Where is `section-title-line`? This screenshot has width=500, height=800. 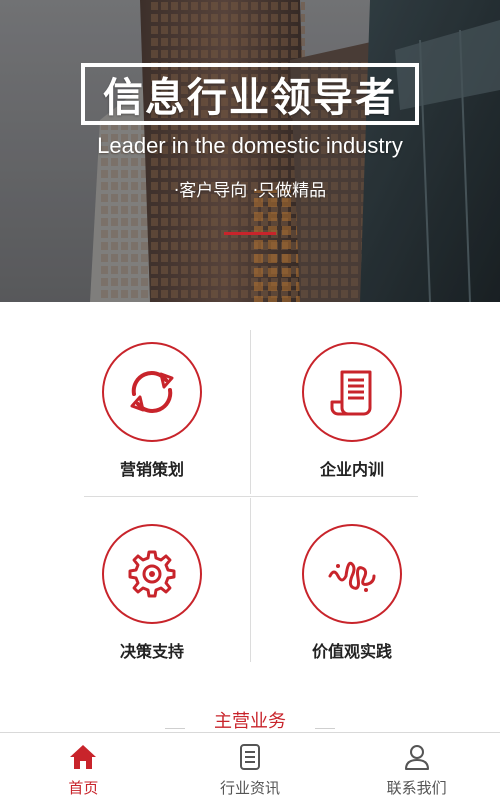
section-title-line is located at coordinates (325, 728).